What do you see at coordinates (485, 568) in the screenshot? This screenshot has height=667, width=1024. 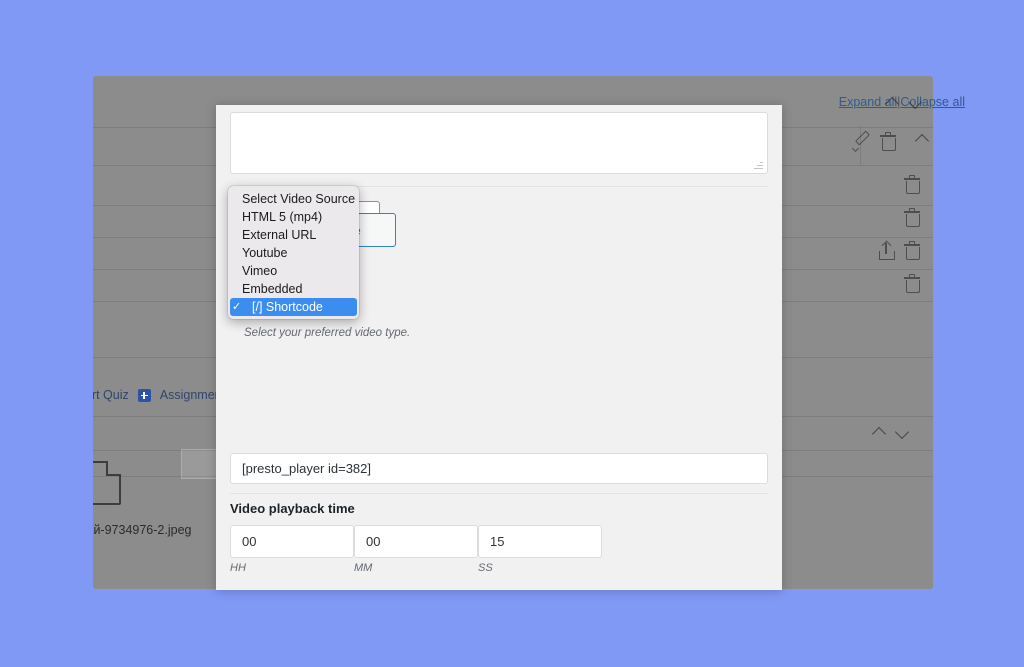 I see `playback-seconds-label: SS` at bounding box center [485, 568].